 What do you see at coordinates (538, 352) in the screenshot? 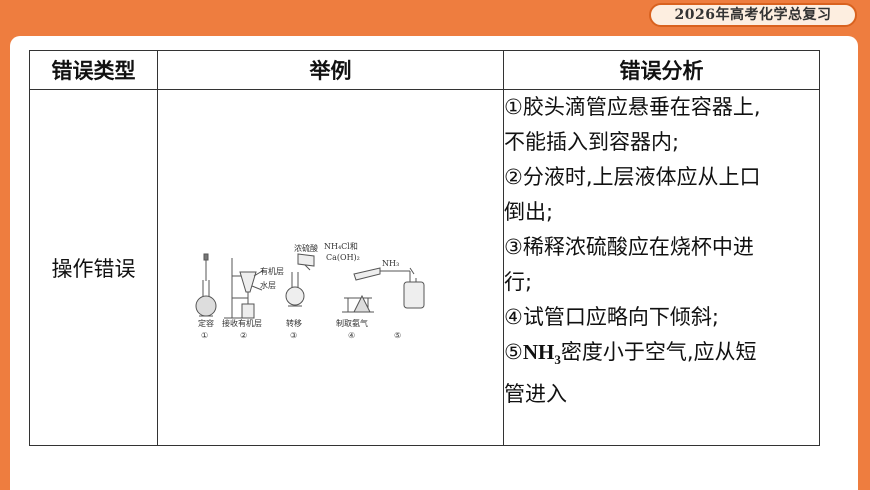
I see `nh3-formula-base: NH` at bounding box center [538, 352].